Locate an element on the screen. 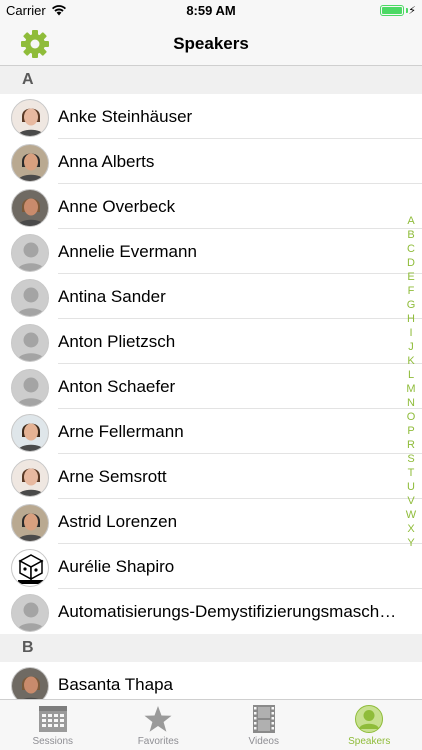 This screenshot has height=750, width=422. navigation-bar: Speakers is located at coordinates (211, 44).